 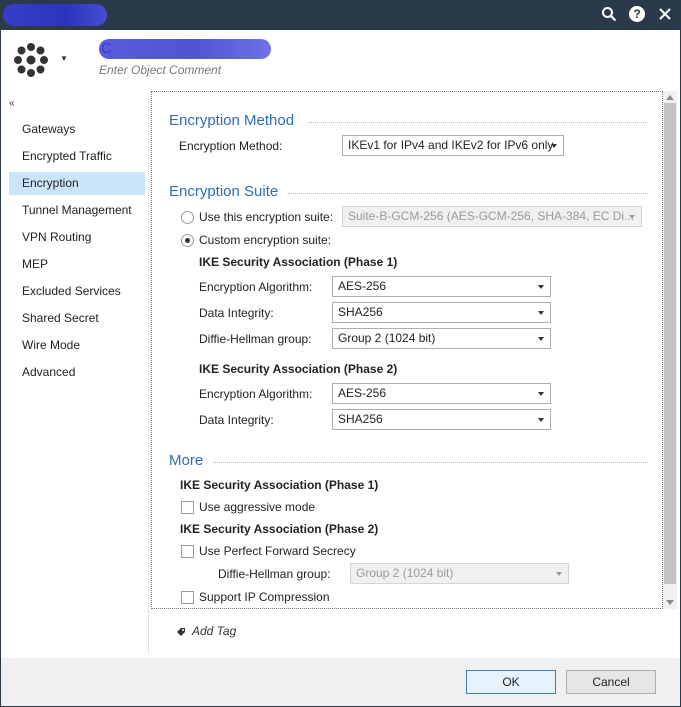 What do you see at coordinates (236, 313) in the screenshot?
I see `phase1-integrity-label: Data Integrity:` at bounding box center [236, 313].